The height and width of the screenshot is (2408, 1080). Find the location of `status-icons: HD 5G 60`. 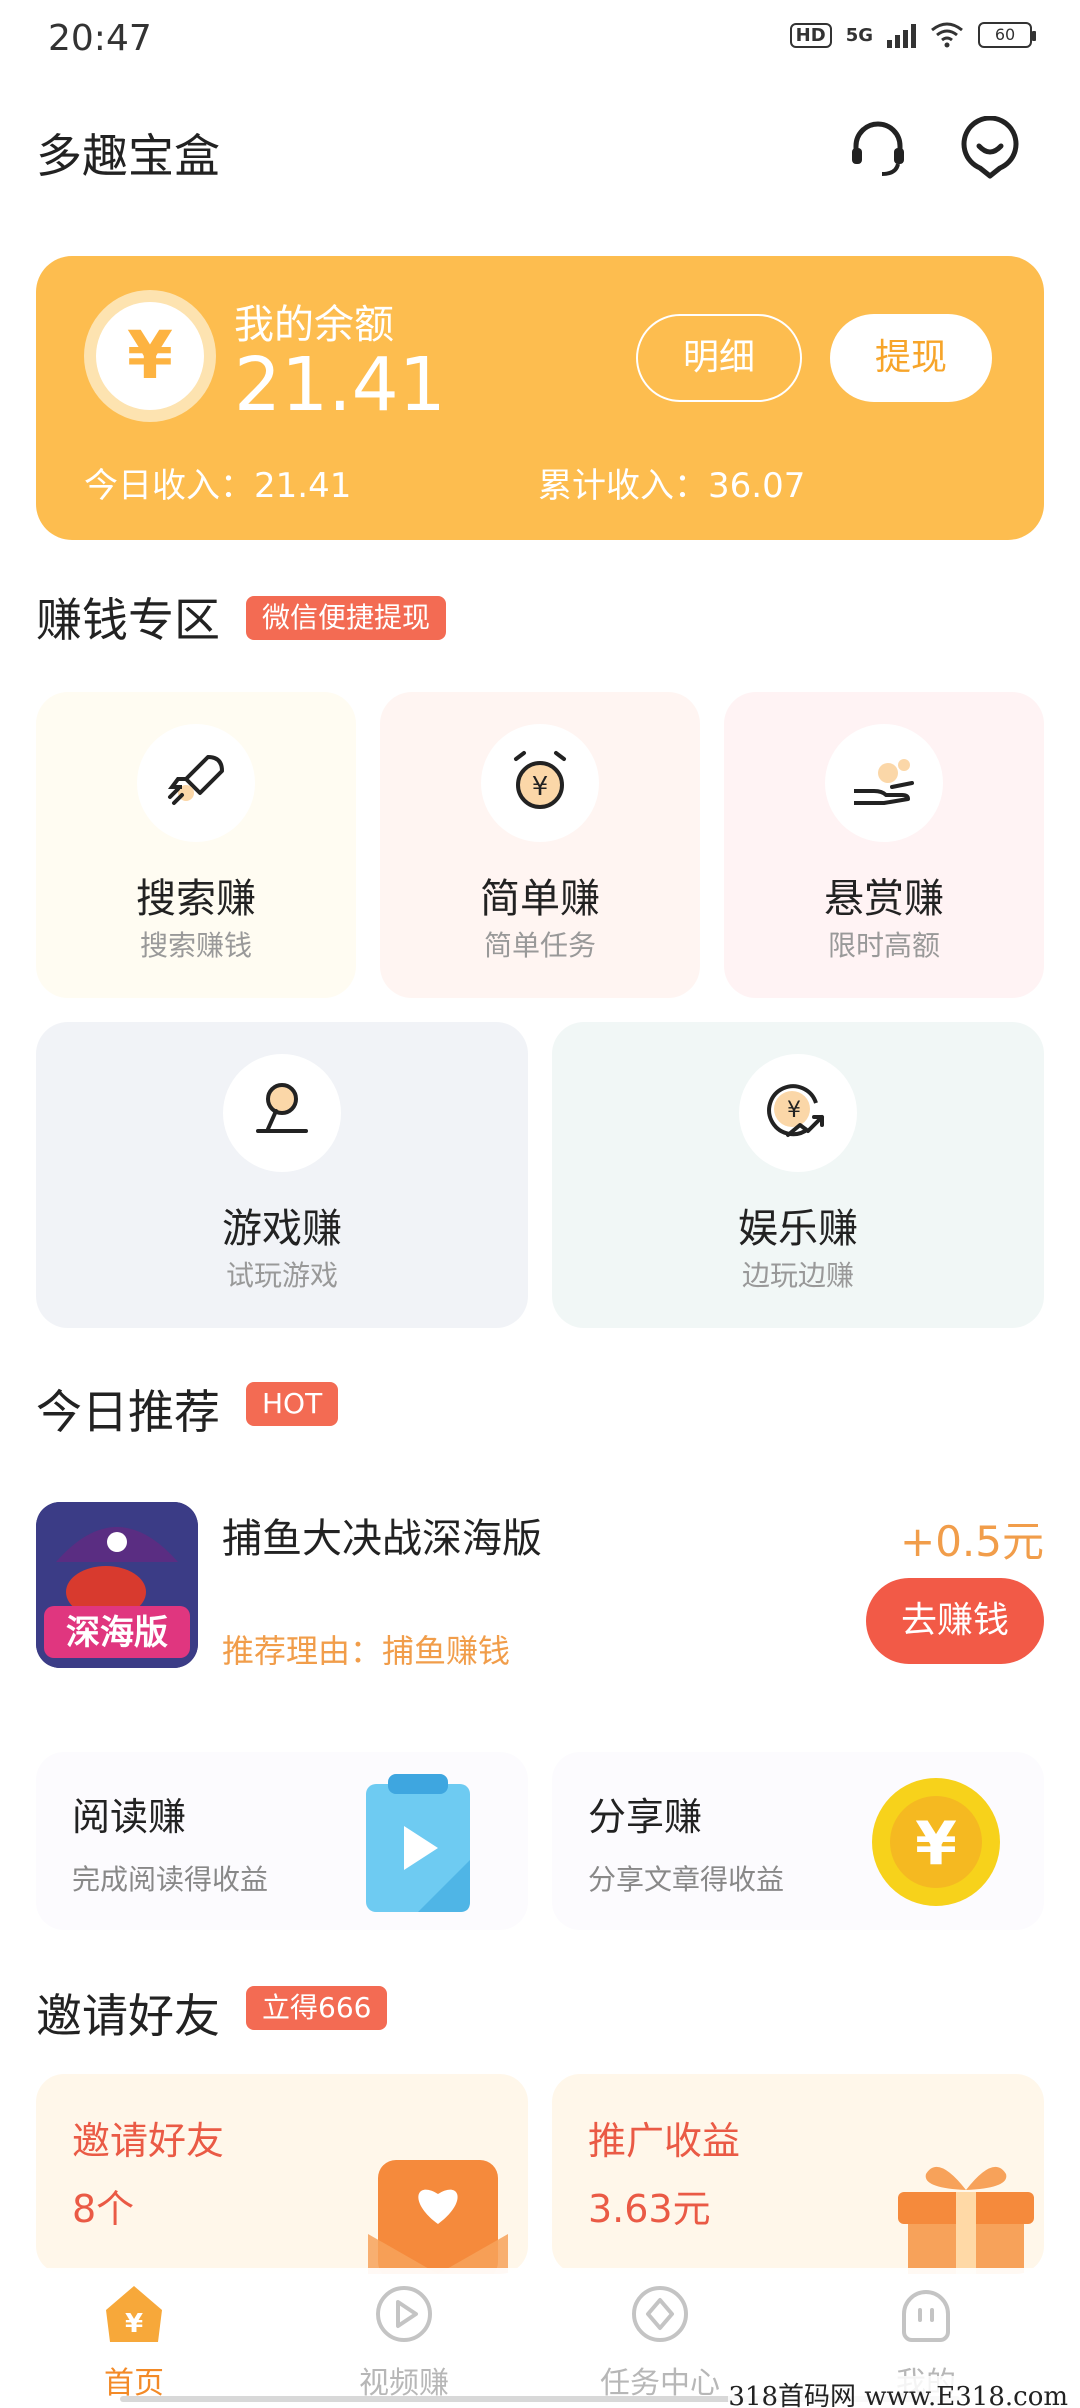

status-icons: HD 5G 60 is located at coordinates (912, 35).